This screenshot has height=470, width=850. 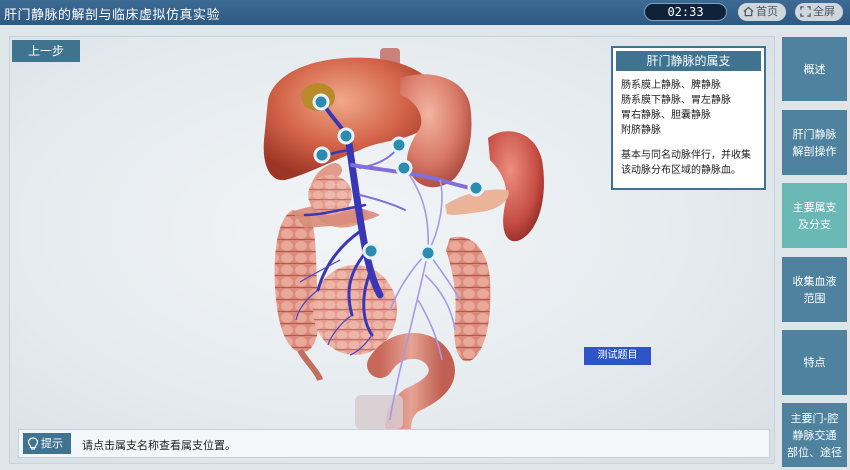 I want to click on nav-label: 范围, so click(x=814, y=298).